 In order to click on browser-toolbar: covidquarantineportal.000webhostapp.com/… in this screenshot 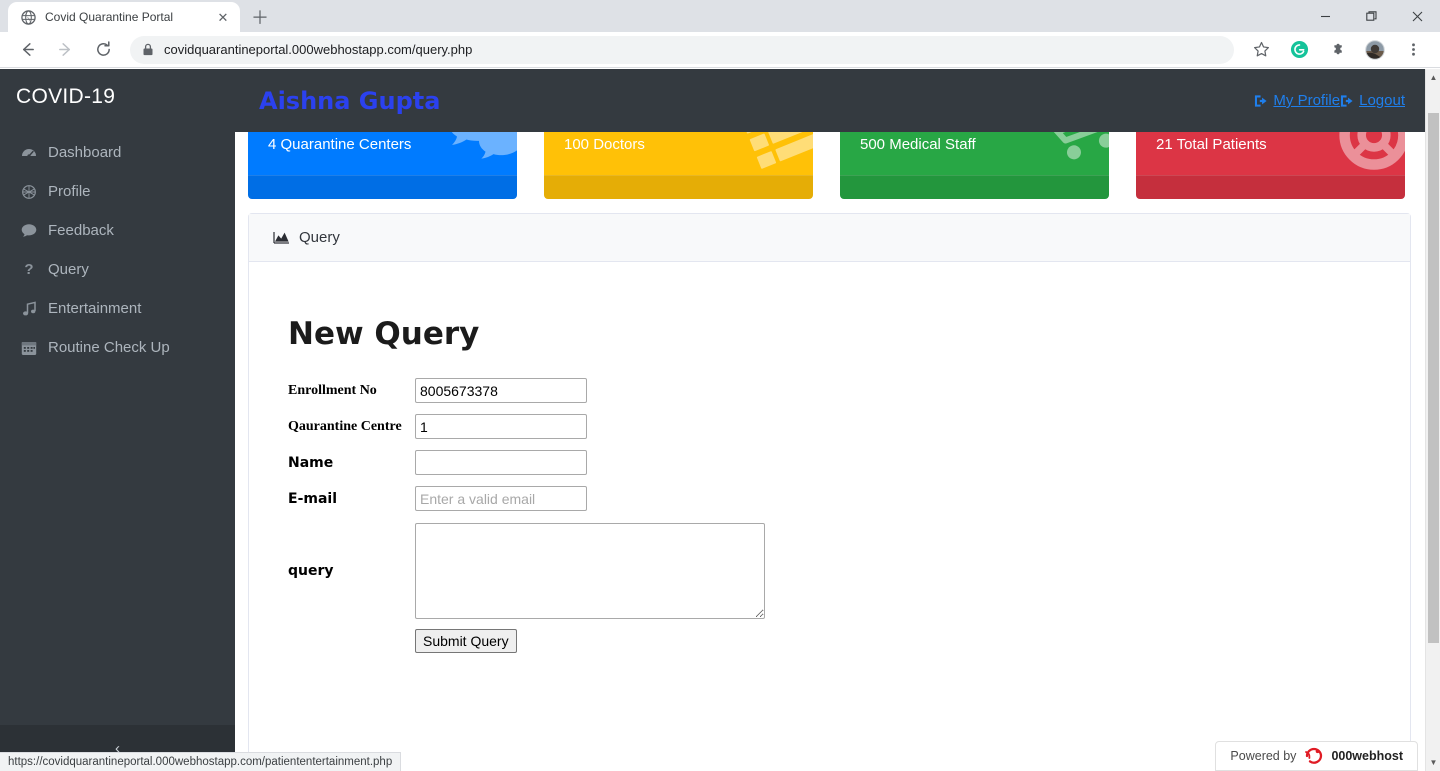, I will do `click(720, 50)`.